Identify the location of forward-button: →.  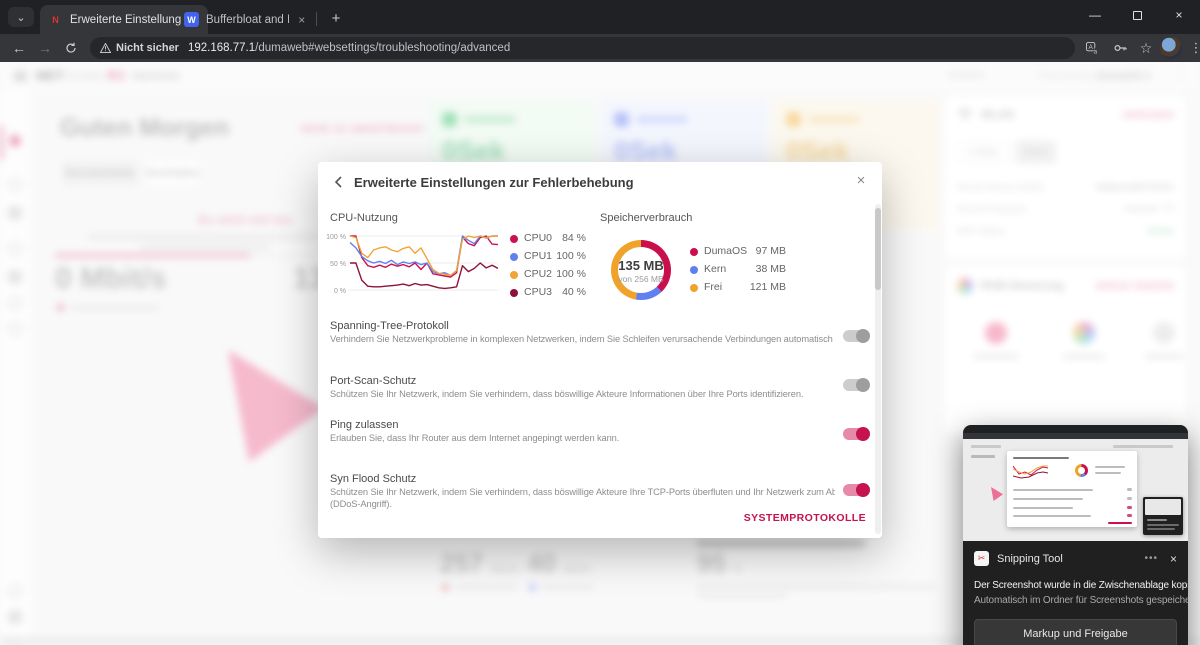
(45, 48).